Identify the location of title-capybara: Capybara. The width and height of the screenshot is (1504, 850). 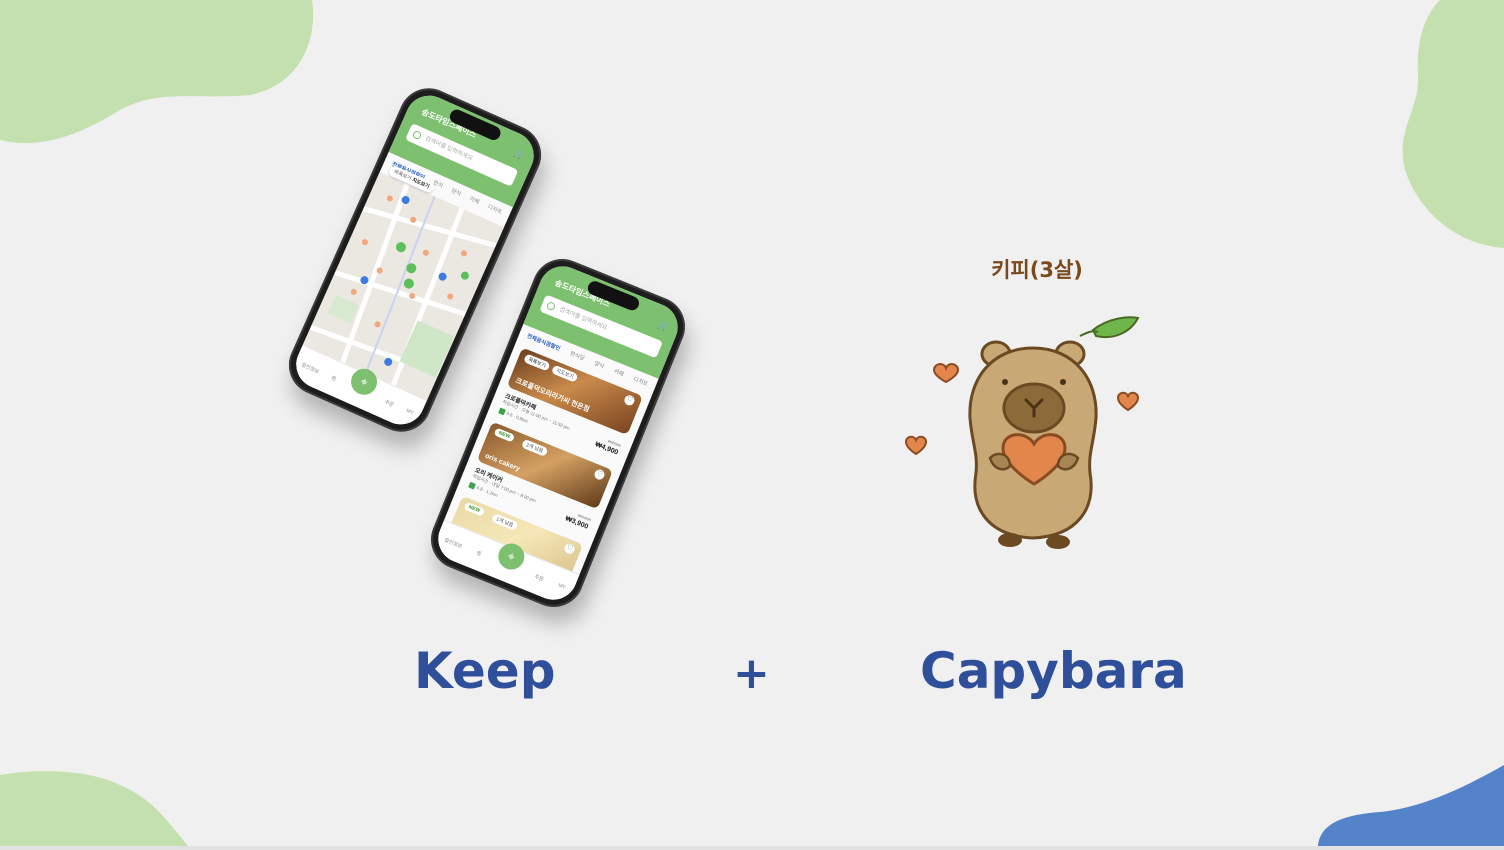
(1053, 671).